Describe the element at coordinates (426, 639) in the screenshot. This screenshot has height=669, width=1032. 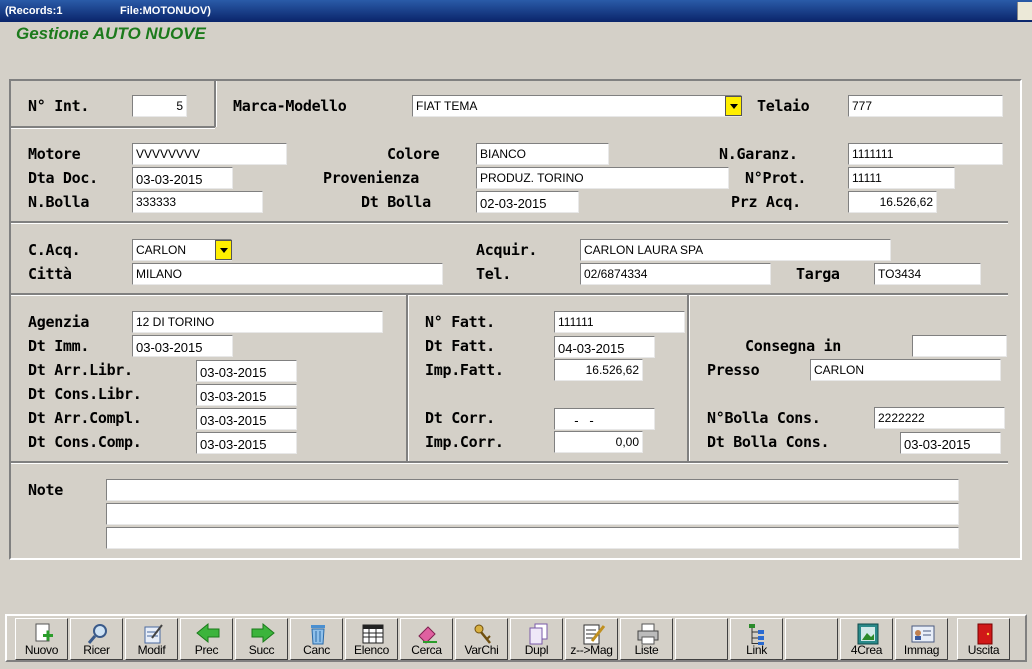
I see `cerca-button: Cerca` at that location.